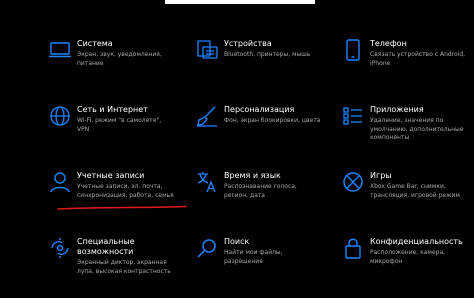  Describe the element at coordinates (270, 267) in the screenshot. I see `tile-search: Поиск Найти мои файлы, разрешения` at that location.